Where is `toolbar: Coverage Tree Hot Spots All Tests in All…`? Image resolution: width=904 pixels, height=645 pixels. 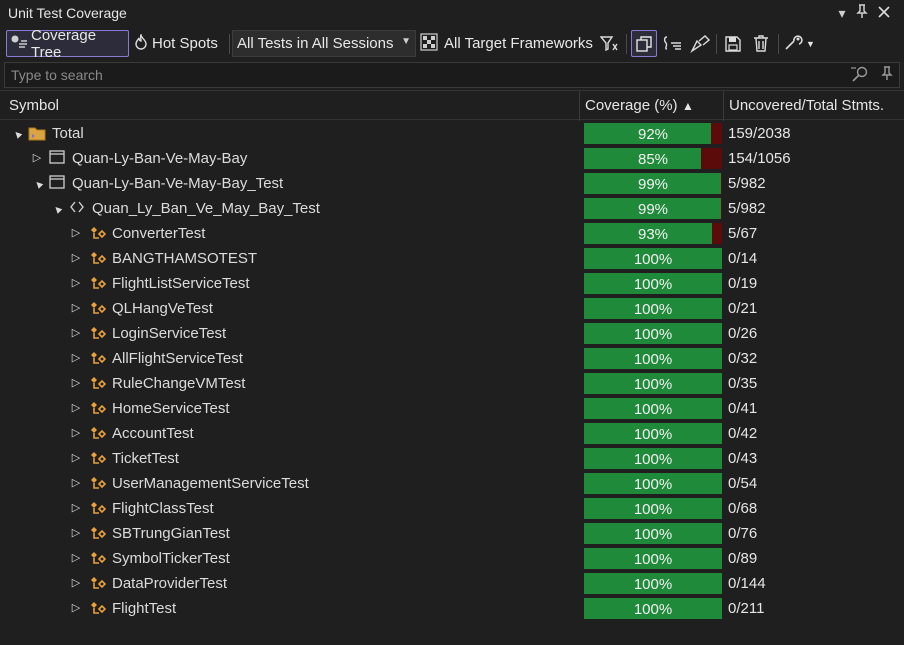 toolbar: Coverage Tree Hot Spots All Tests in All… is located at coordinates (452, 44).